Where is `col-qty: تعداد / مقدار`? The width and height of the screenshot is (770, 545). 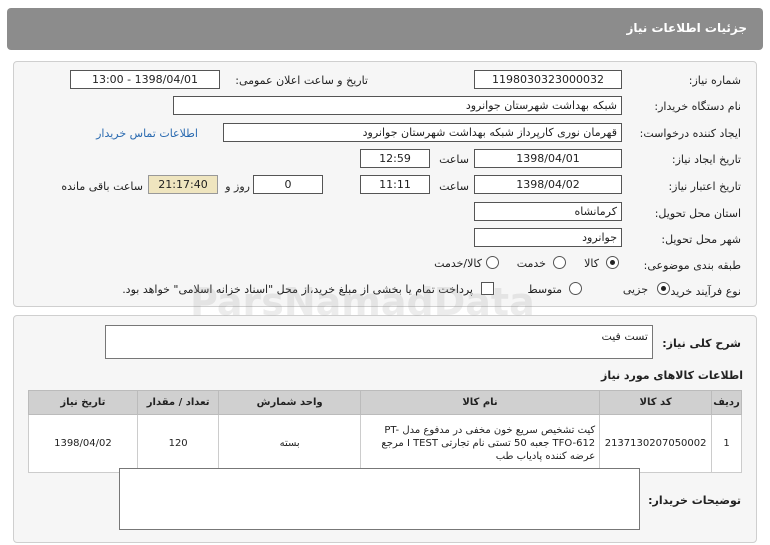
col-qty: تعداد / مقدار is located at coordinates (178, 402).